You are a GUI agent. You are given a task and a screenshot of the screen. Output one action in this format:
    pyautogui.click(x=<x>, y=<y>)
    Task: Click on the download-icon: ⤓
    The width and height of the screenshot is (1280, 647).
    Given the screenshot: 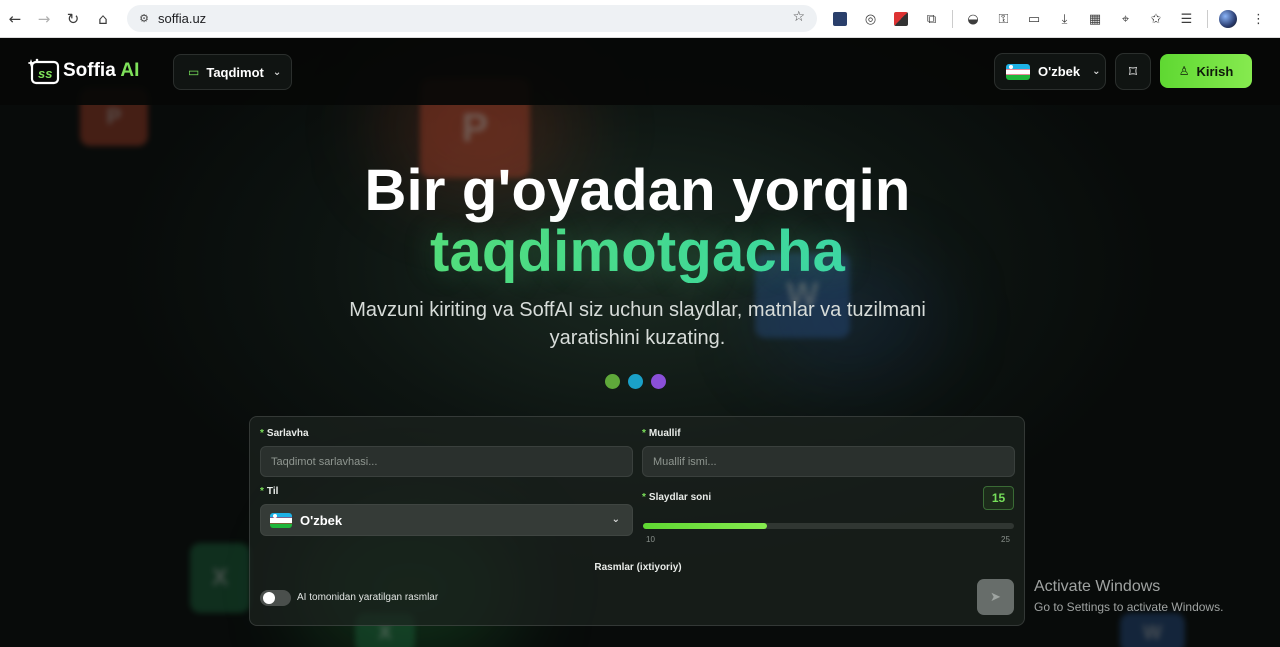 What is the action you would take?
    pyautogui.click(x=1065, y=19)
    